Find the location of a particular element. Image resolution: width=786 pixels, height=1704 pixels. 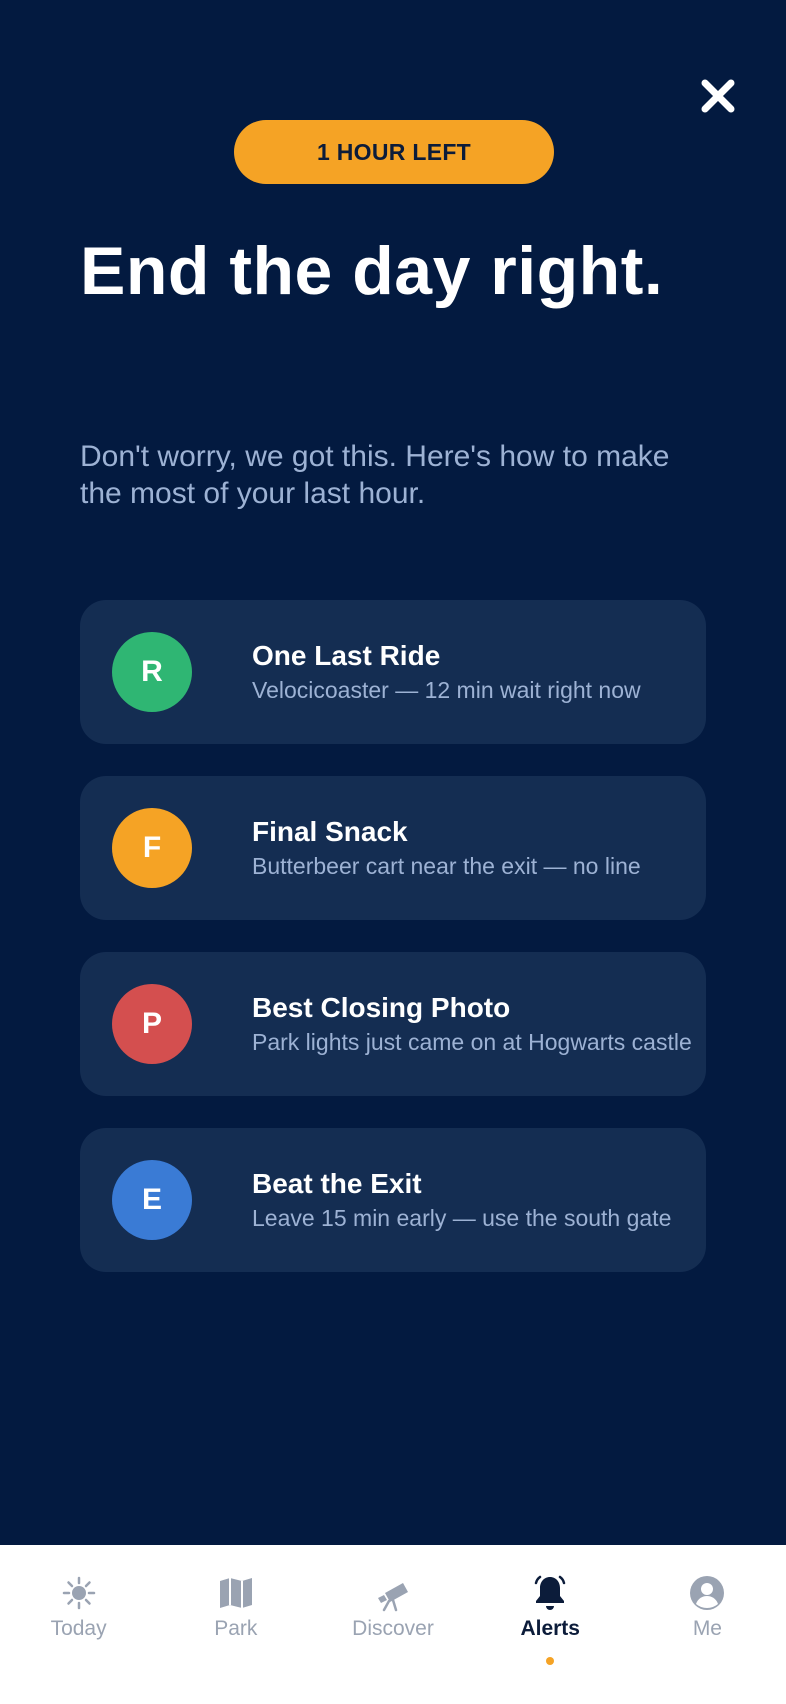

card-description: Butterbeer cart near the exit — no line is located at coordinates (446, 866).